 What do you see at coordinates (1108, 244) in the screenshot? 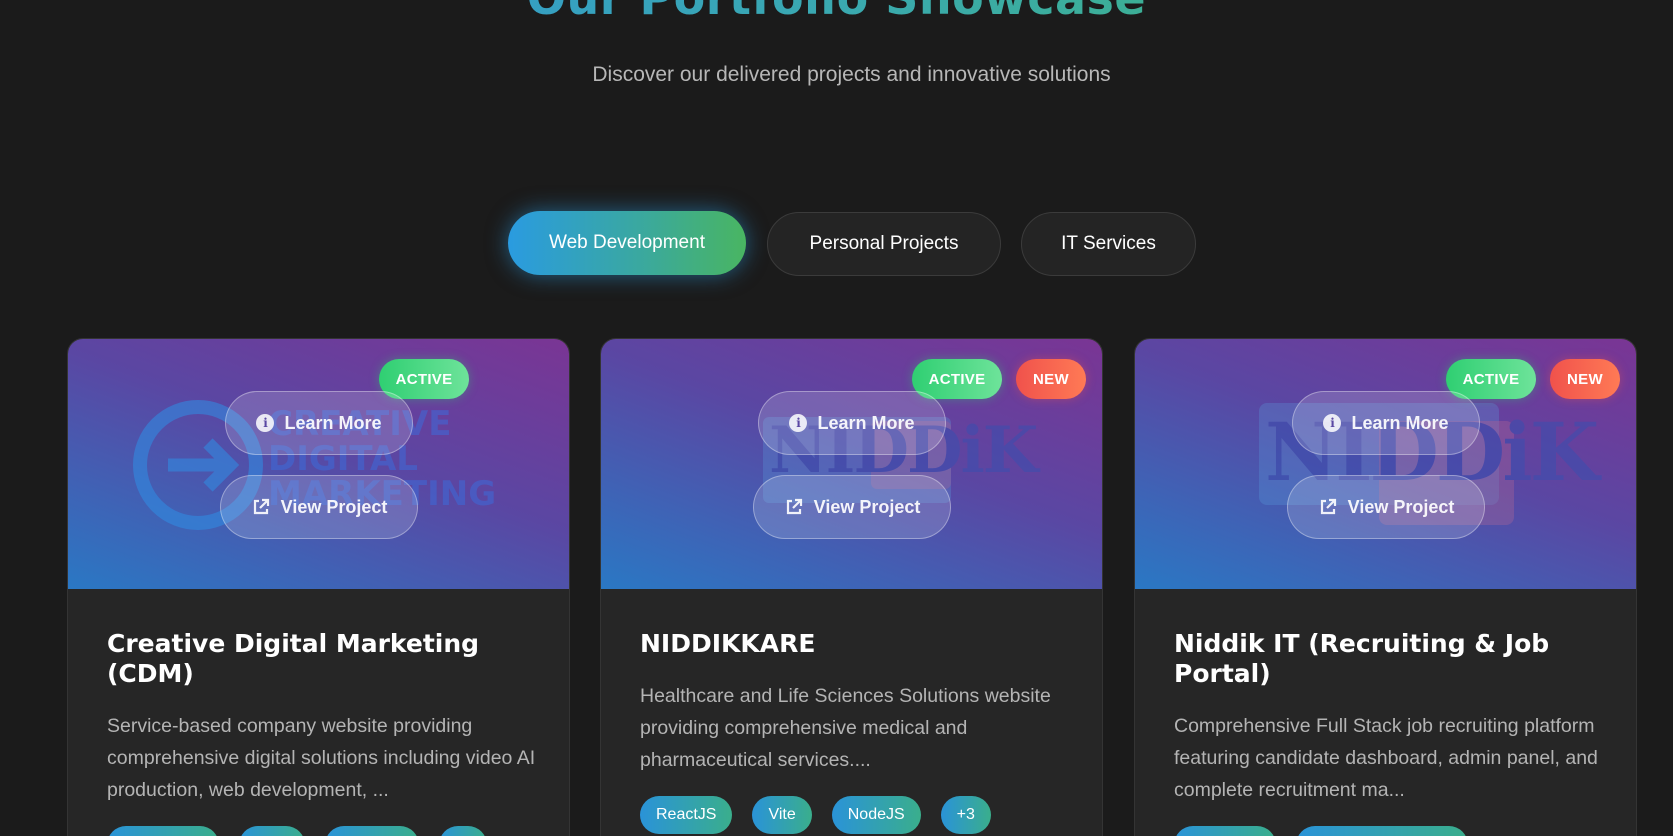
I see `tab-it-services: IT Services` at bounding box center [1108, 244].